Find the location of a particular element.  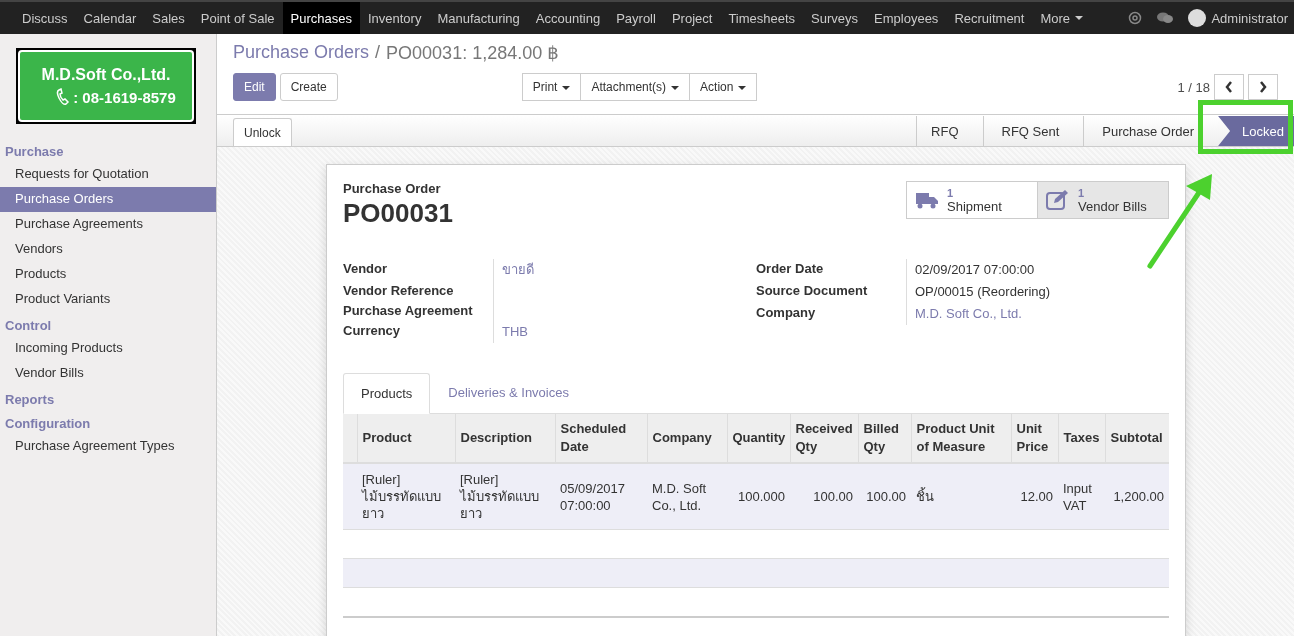

user-menu: Administrator is located at coordinates (1238, 18).